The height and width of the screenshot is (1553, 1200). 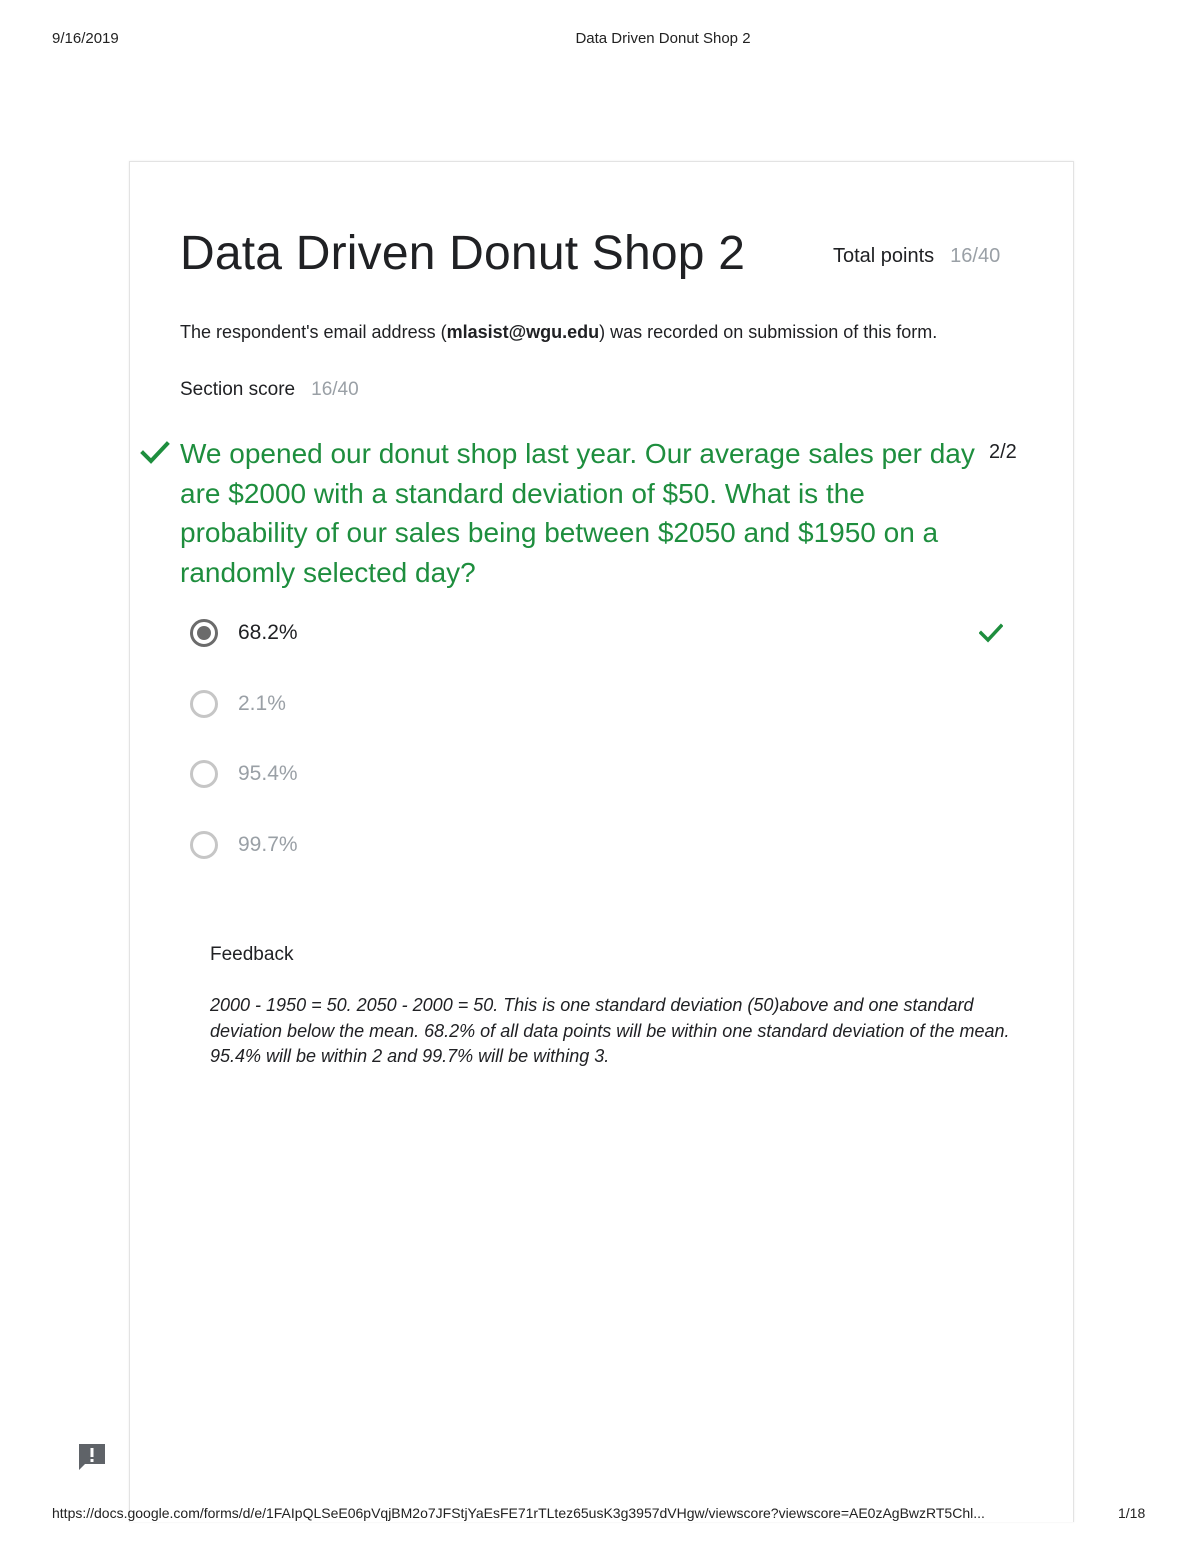 What do you see at coordinates (663, 38) in the screenshot?
I see `print-title: Data Driven Donut Shop 2` at bounding box center [663, 38].